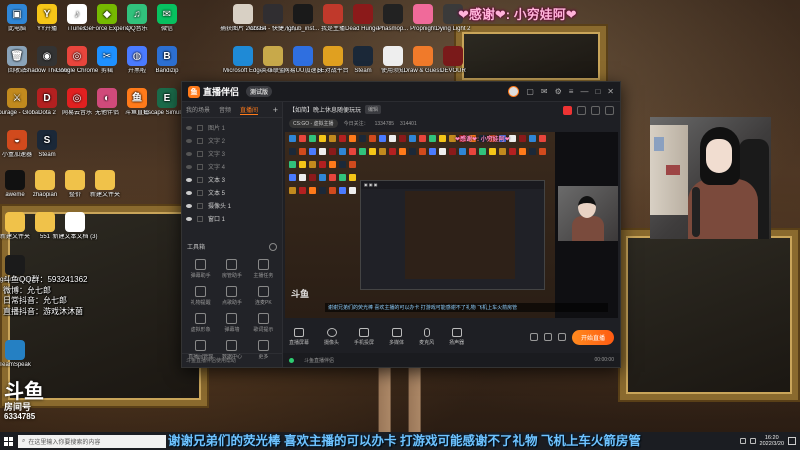  I want to click on toolbox-tool: 点歌助手, so click(231, 296).